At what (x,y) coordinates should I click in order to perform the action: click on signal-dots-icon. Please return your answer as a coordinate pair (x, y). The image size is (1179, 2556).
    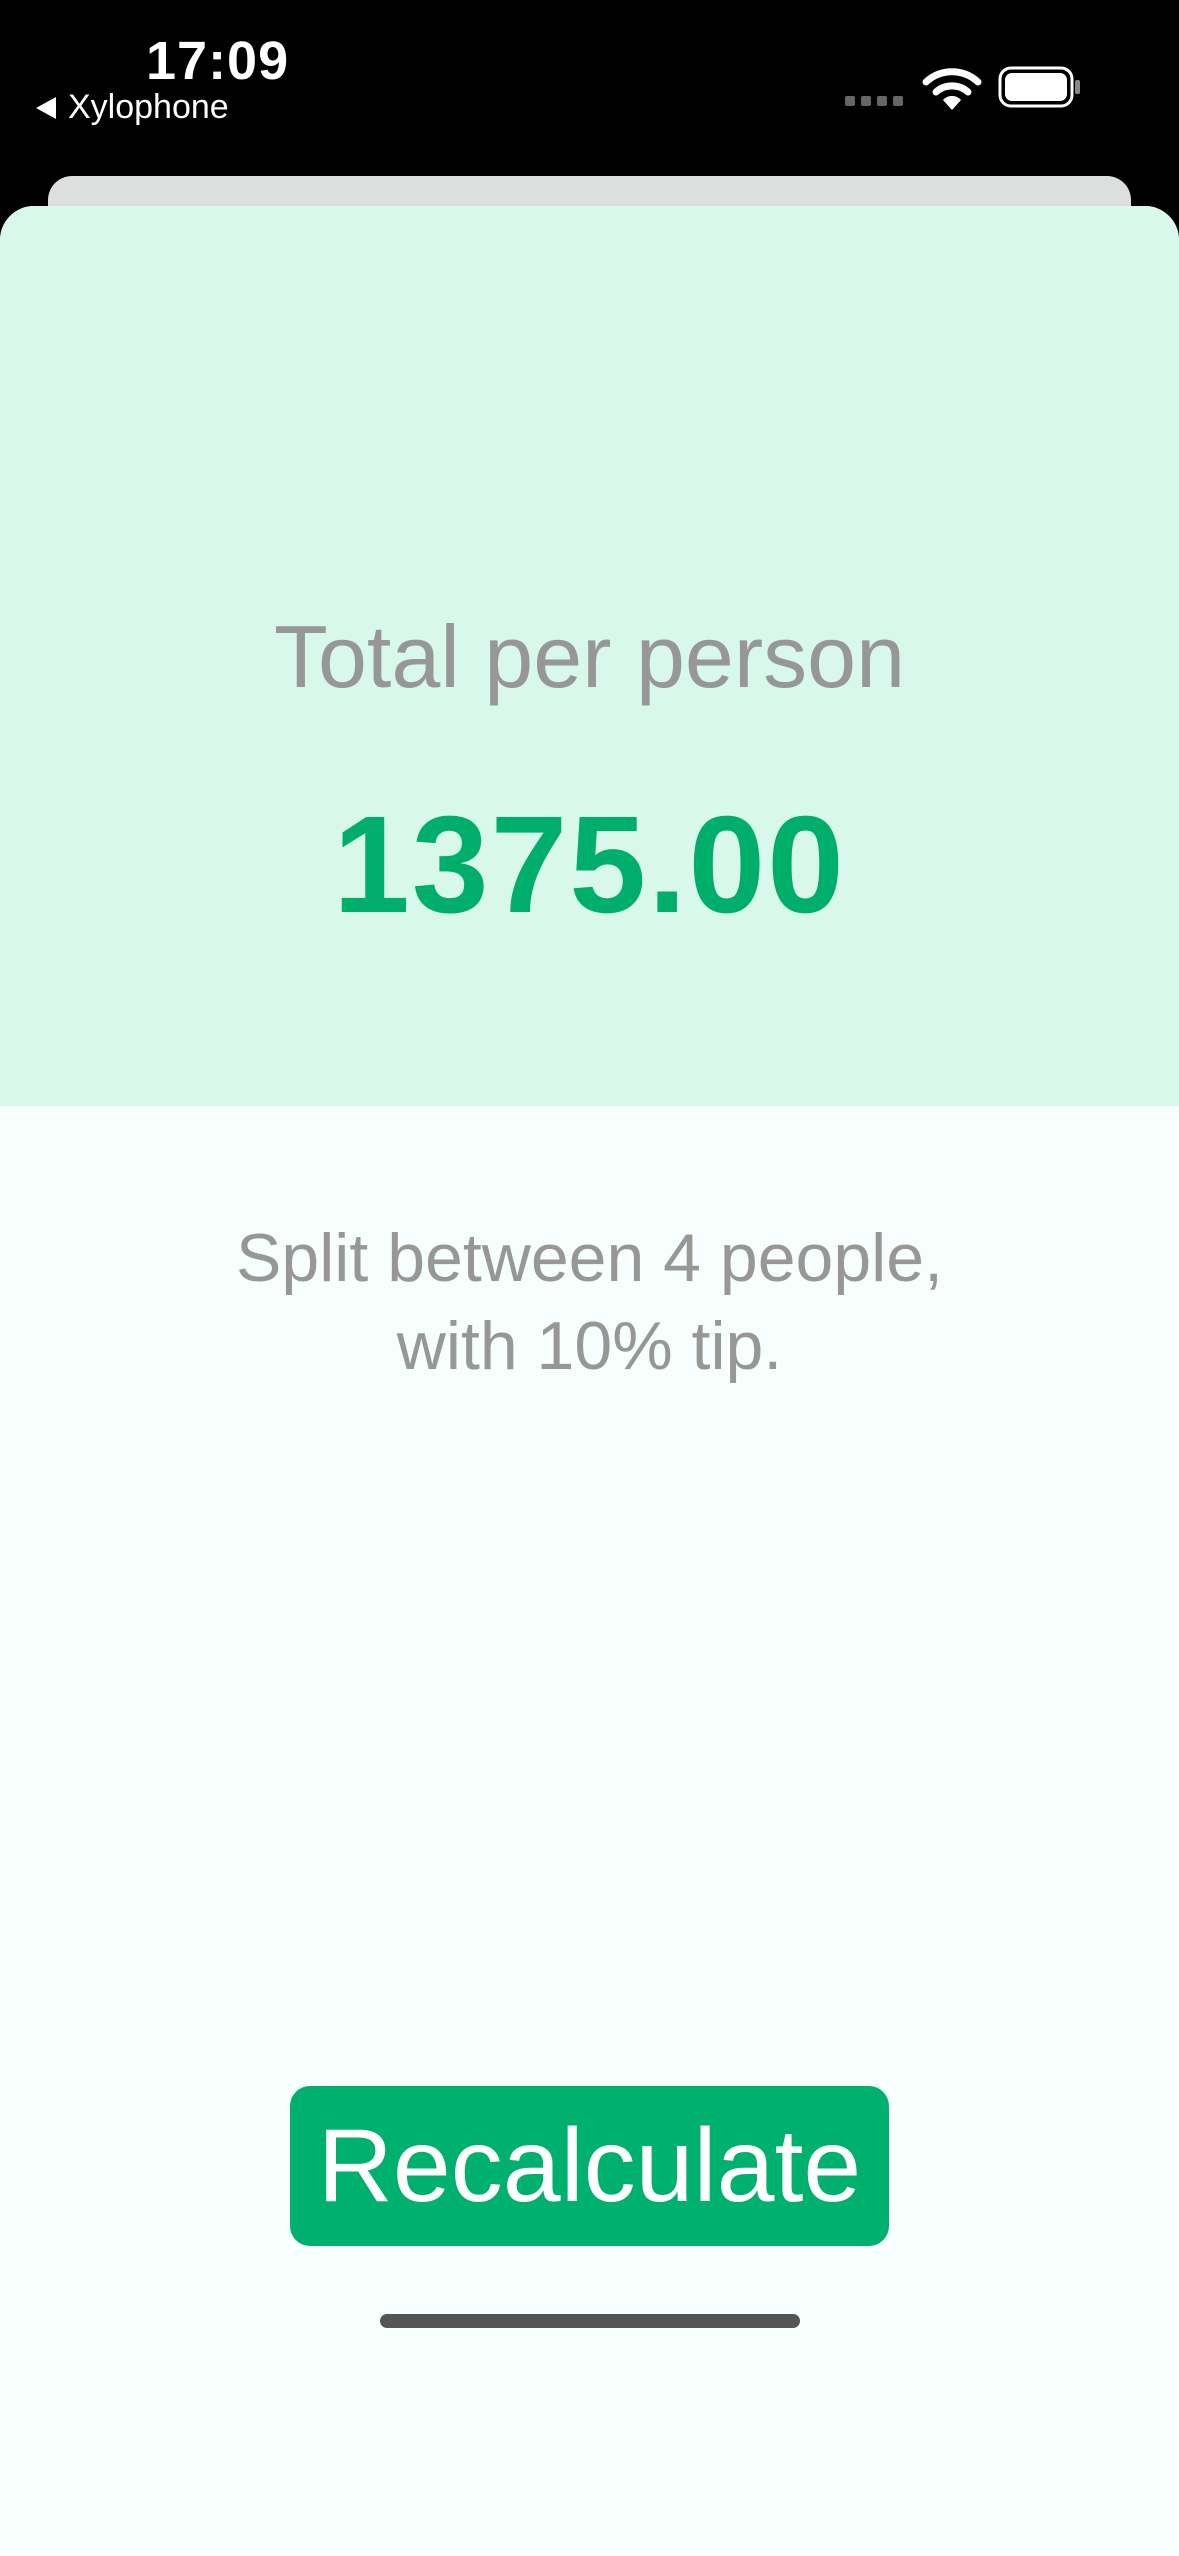
    Looking at the image, I should click on (874, 101).